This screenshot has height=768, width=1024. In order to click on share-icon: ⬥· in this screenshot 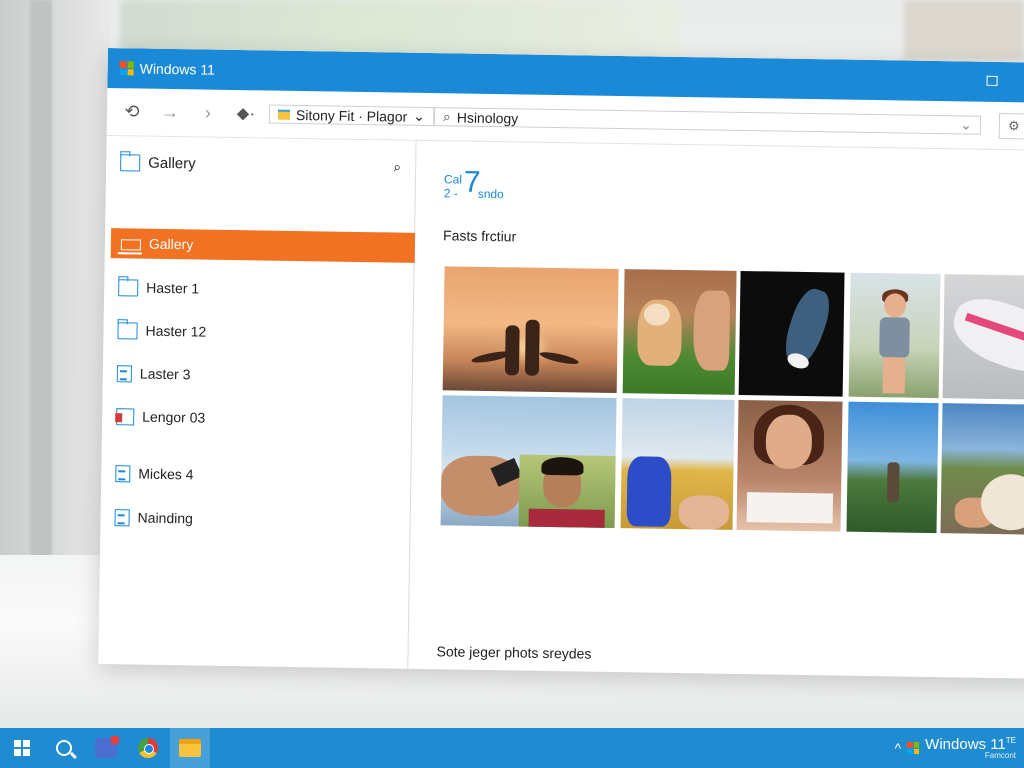, I will do `click(246, 113)`.